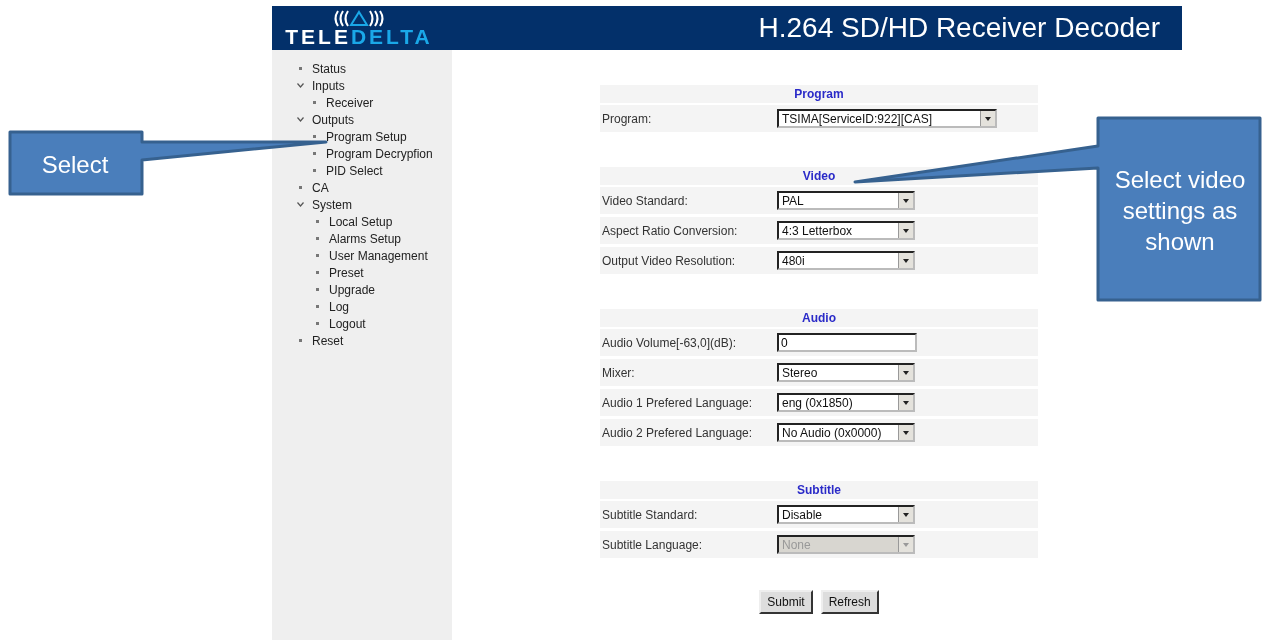  Describe the element at coordinates (677, 432) in the screenshot. I see `field-label: Audio 2 Prefered Language:` at that location.